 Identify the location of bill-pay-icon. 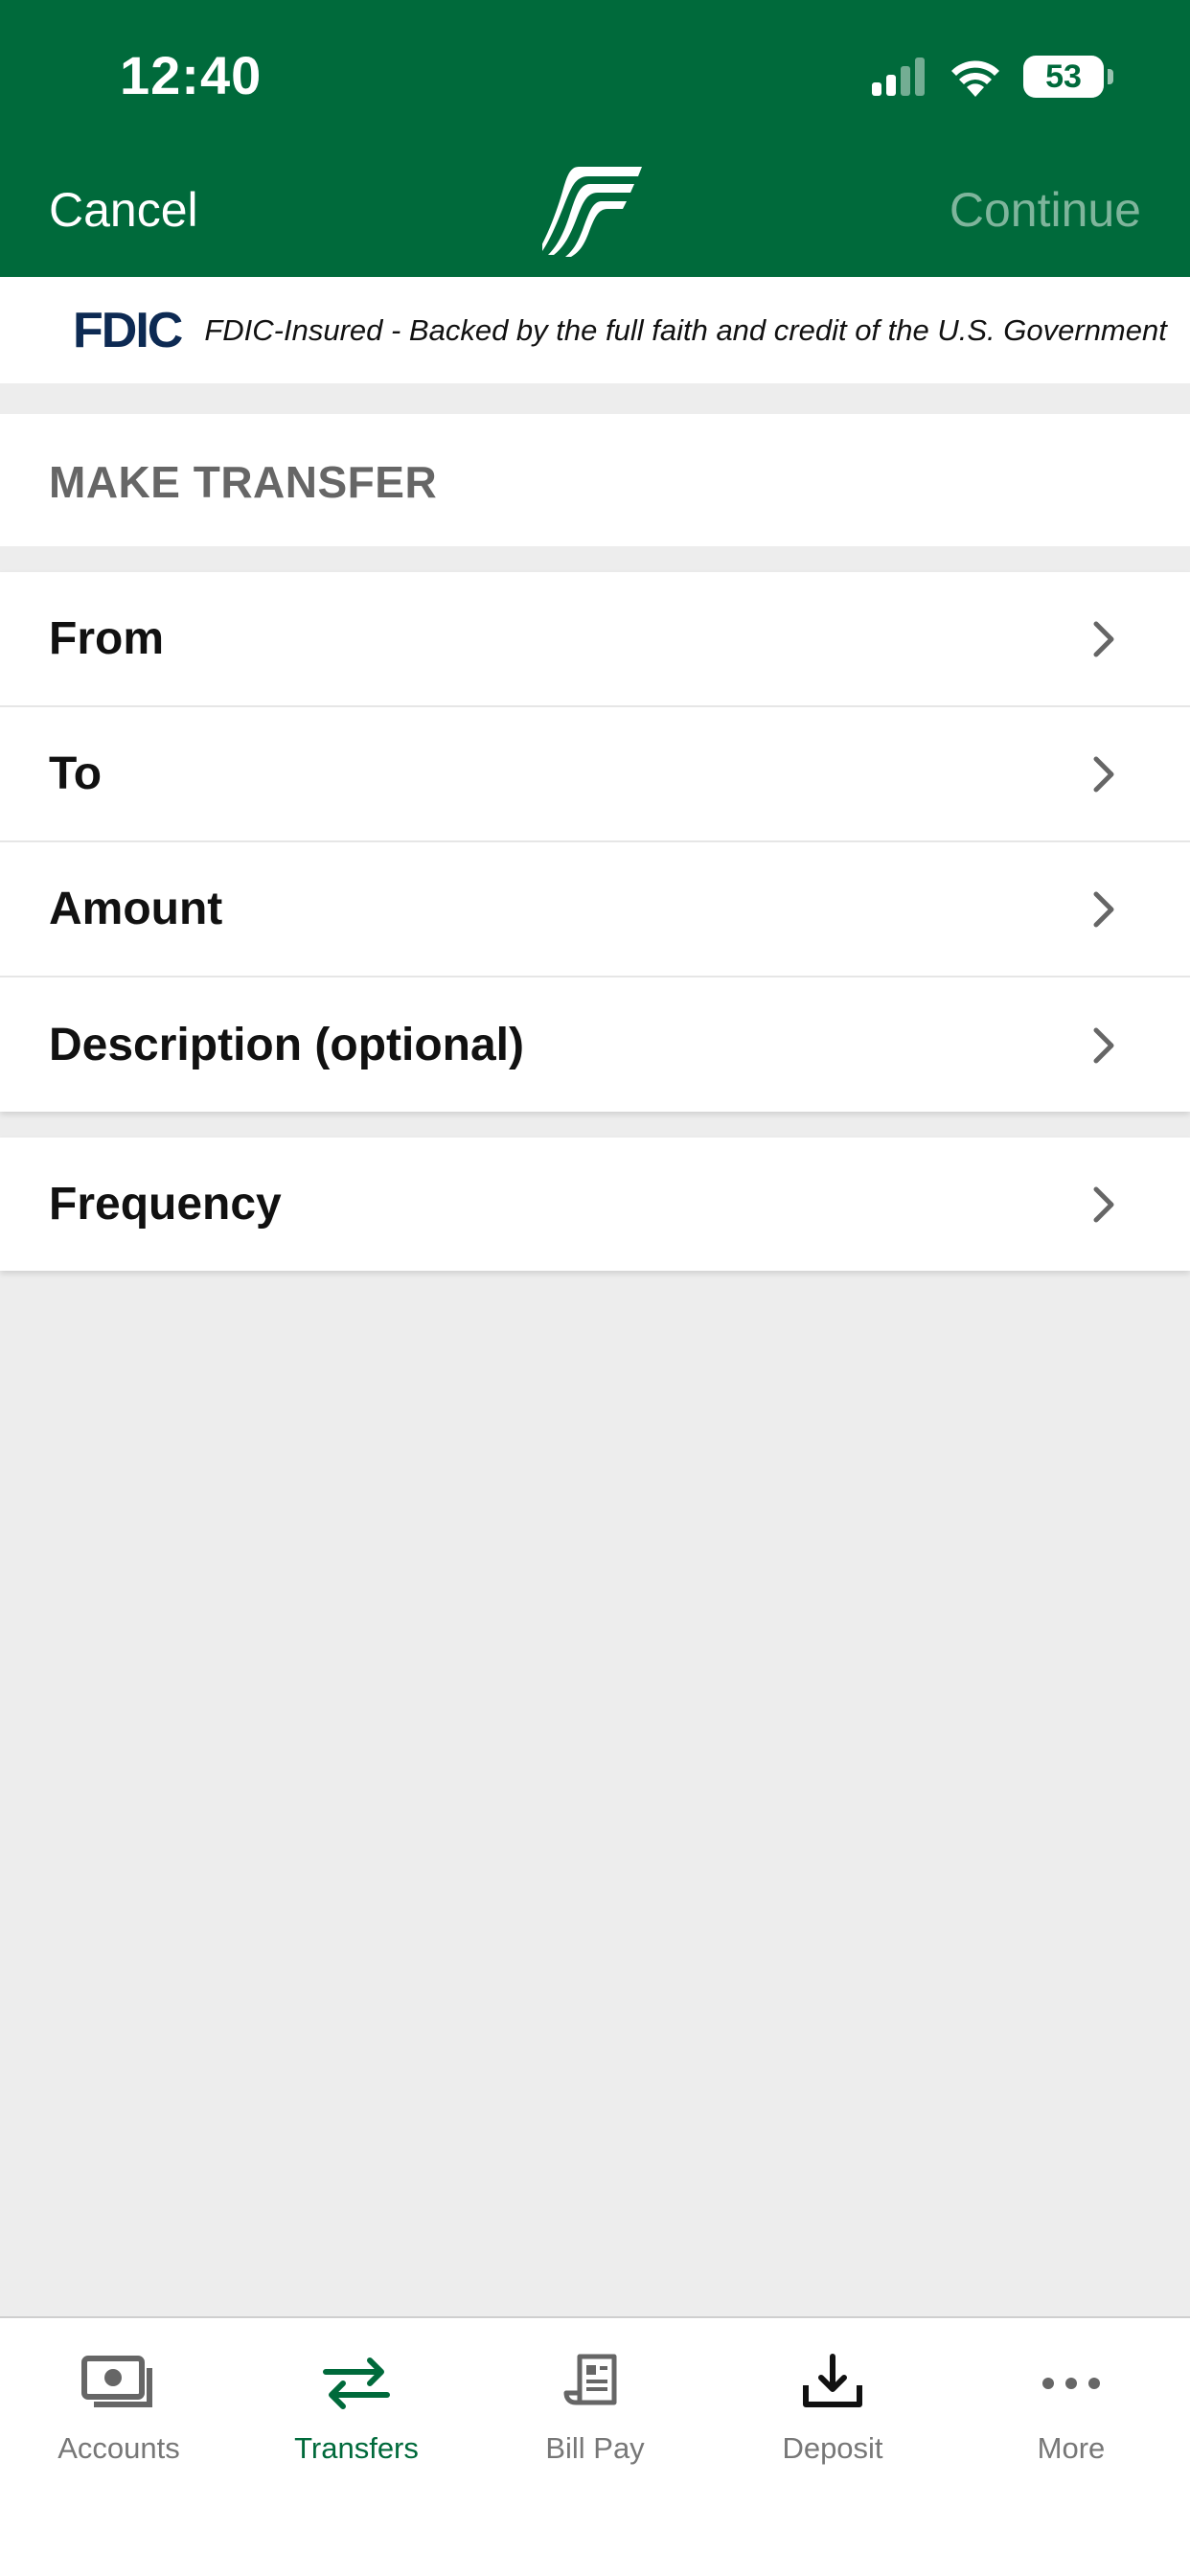
(590, 2379).